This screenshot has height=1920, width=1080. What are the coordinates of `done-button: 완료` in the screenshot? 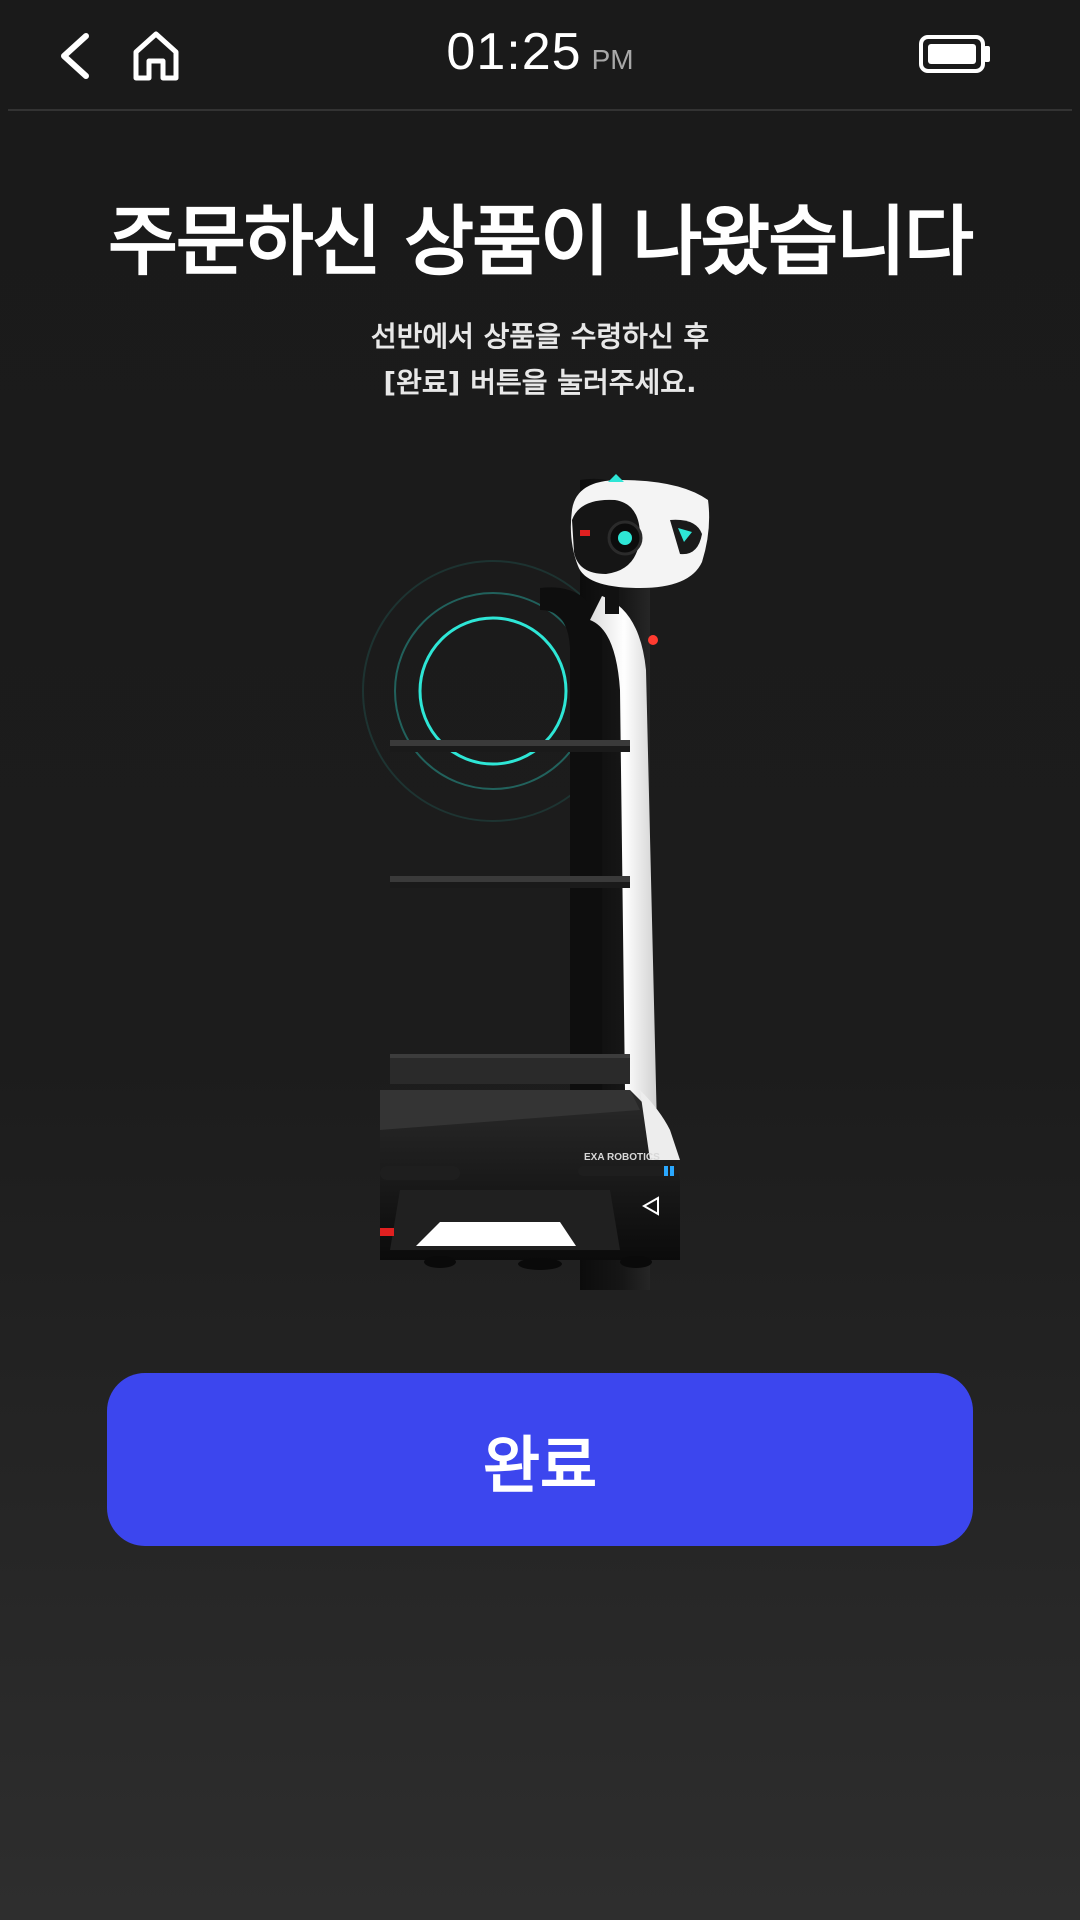 It's located at (540, 1459).